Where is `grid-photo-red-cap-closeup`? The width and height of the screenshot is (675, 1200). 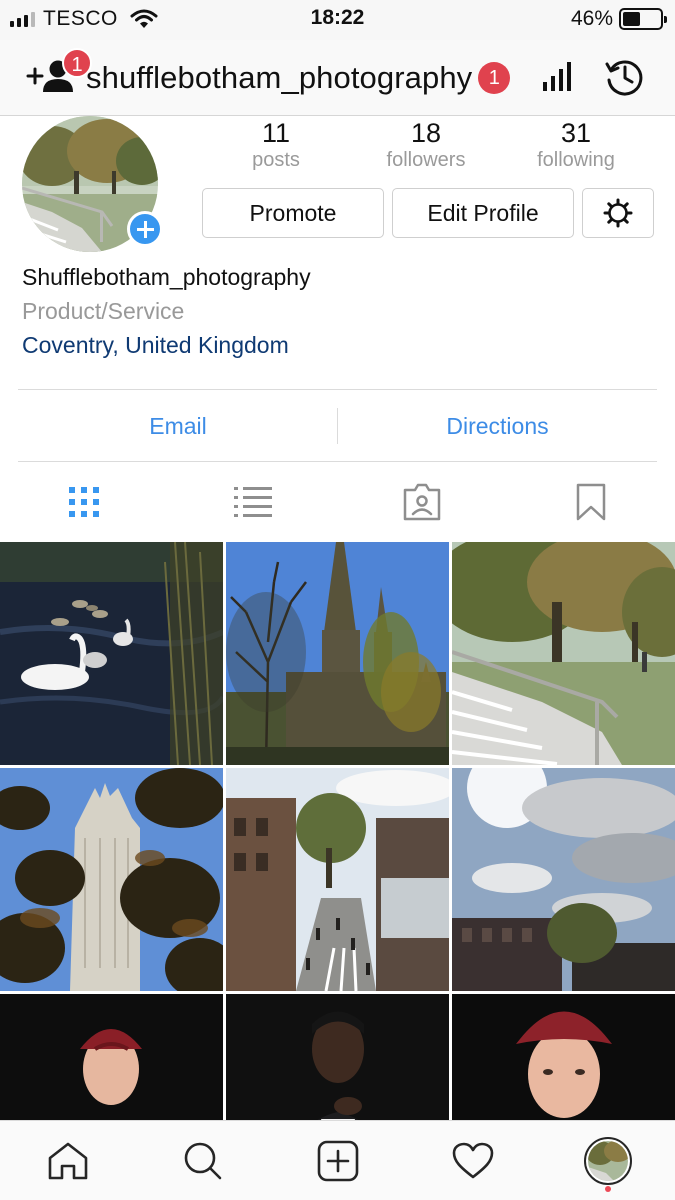 grid-photo-red-cap-closeup is located at coordinates (563, 1057).